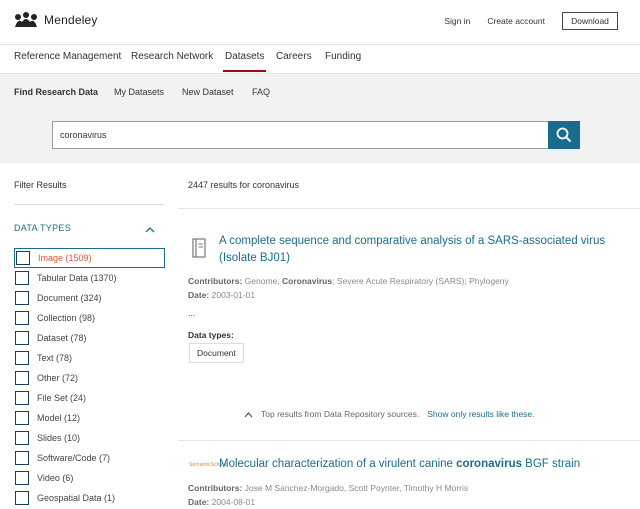  Describe the element at coordinates (90, 478) in the screenshot. I see `filter-video: Video (6)` at that location.